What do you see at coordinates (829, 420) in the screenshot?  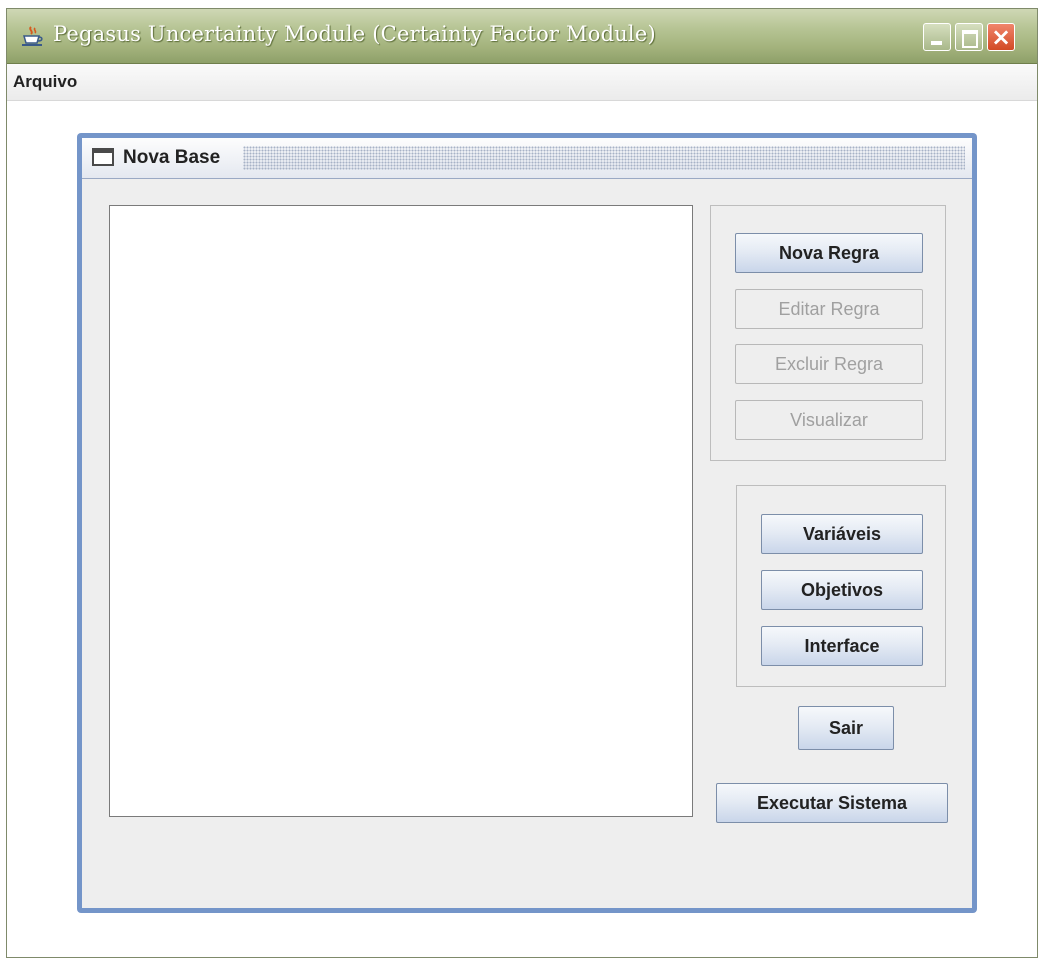 I see `visualizar-button: Visualizar` at bounding box center [829, 420].